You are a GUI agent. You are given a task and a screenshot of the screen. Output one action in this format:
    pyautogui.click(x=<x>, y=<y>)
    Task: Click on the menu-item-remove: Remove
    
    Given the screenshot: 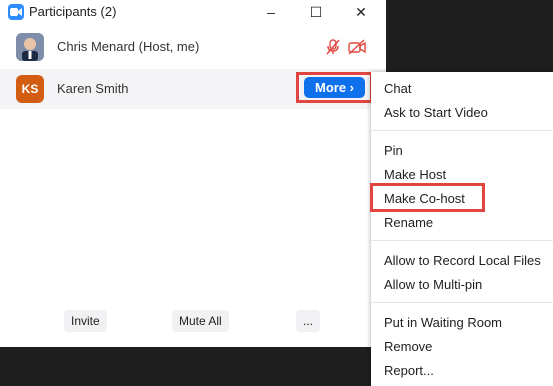 What is the action you would take?
    pyautogui.click(x=408, y=347)
    